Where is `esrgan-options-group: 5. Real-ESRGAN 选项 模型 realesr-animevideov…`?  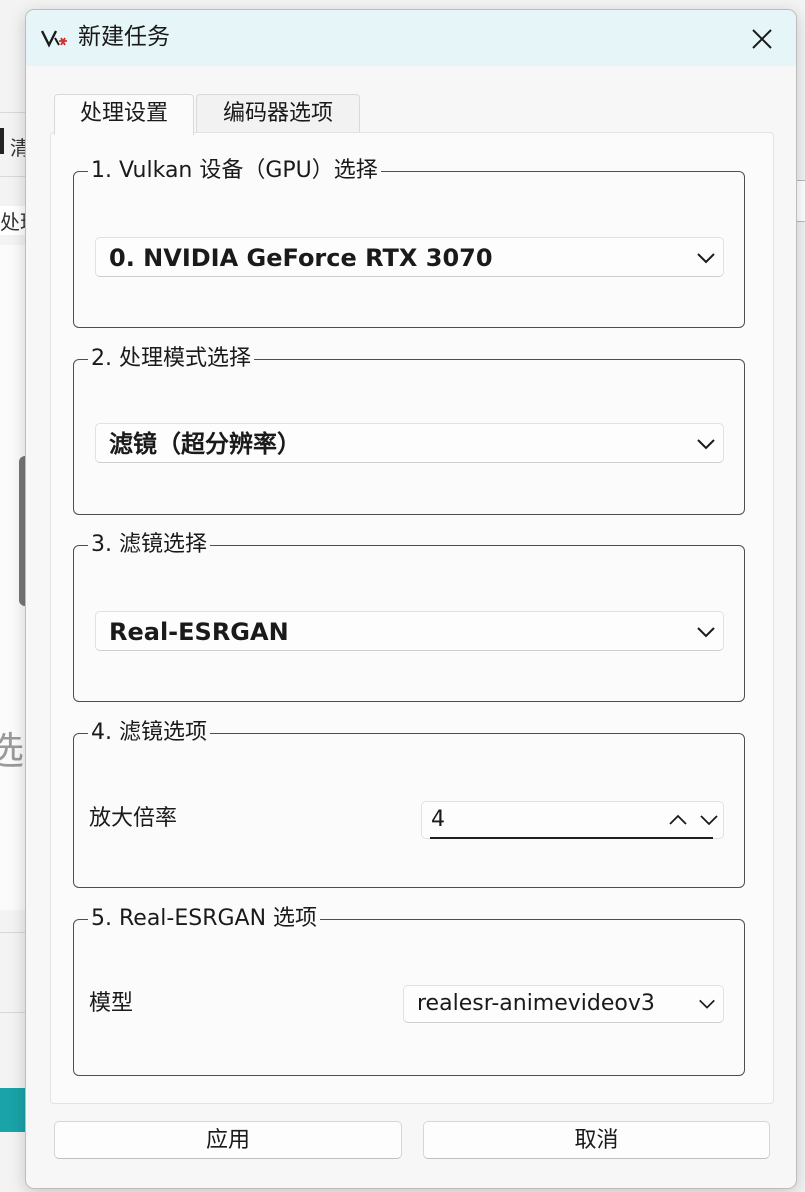
esrgan-options-group: 5. Real-ESRGAN 选项 模型 realesr-animevideov… is located at coordinates (409, 990).